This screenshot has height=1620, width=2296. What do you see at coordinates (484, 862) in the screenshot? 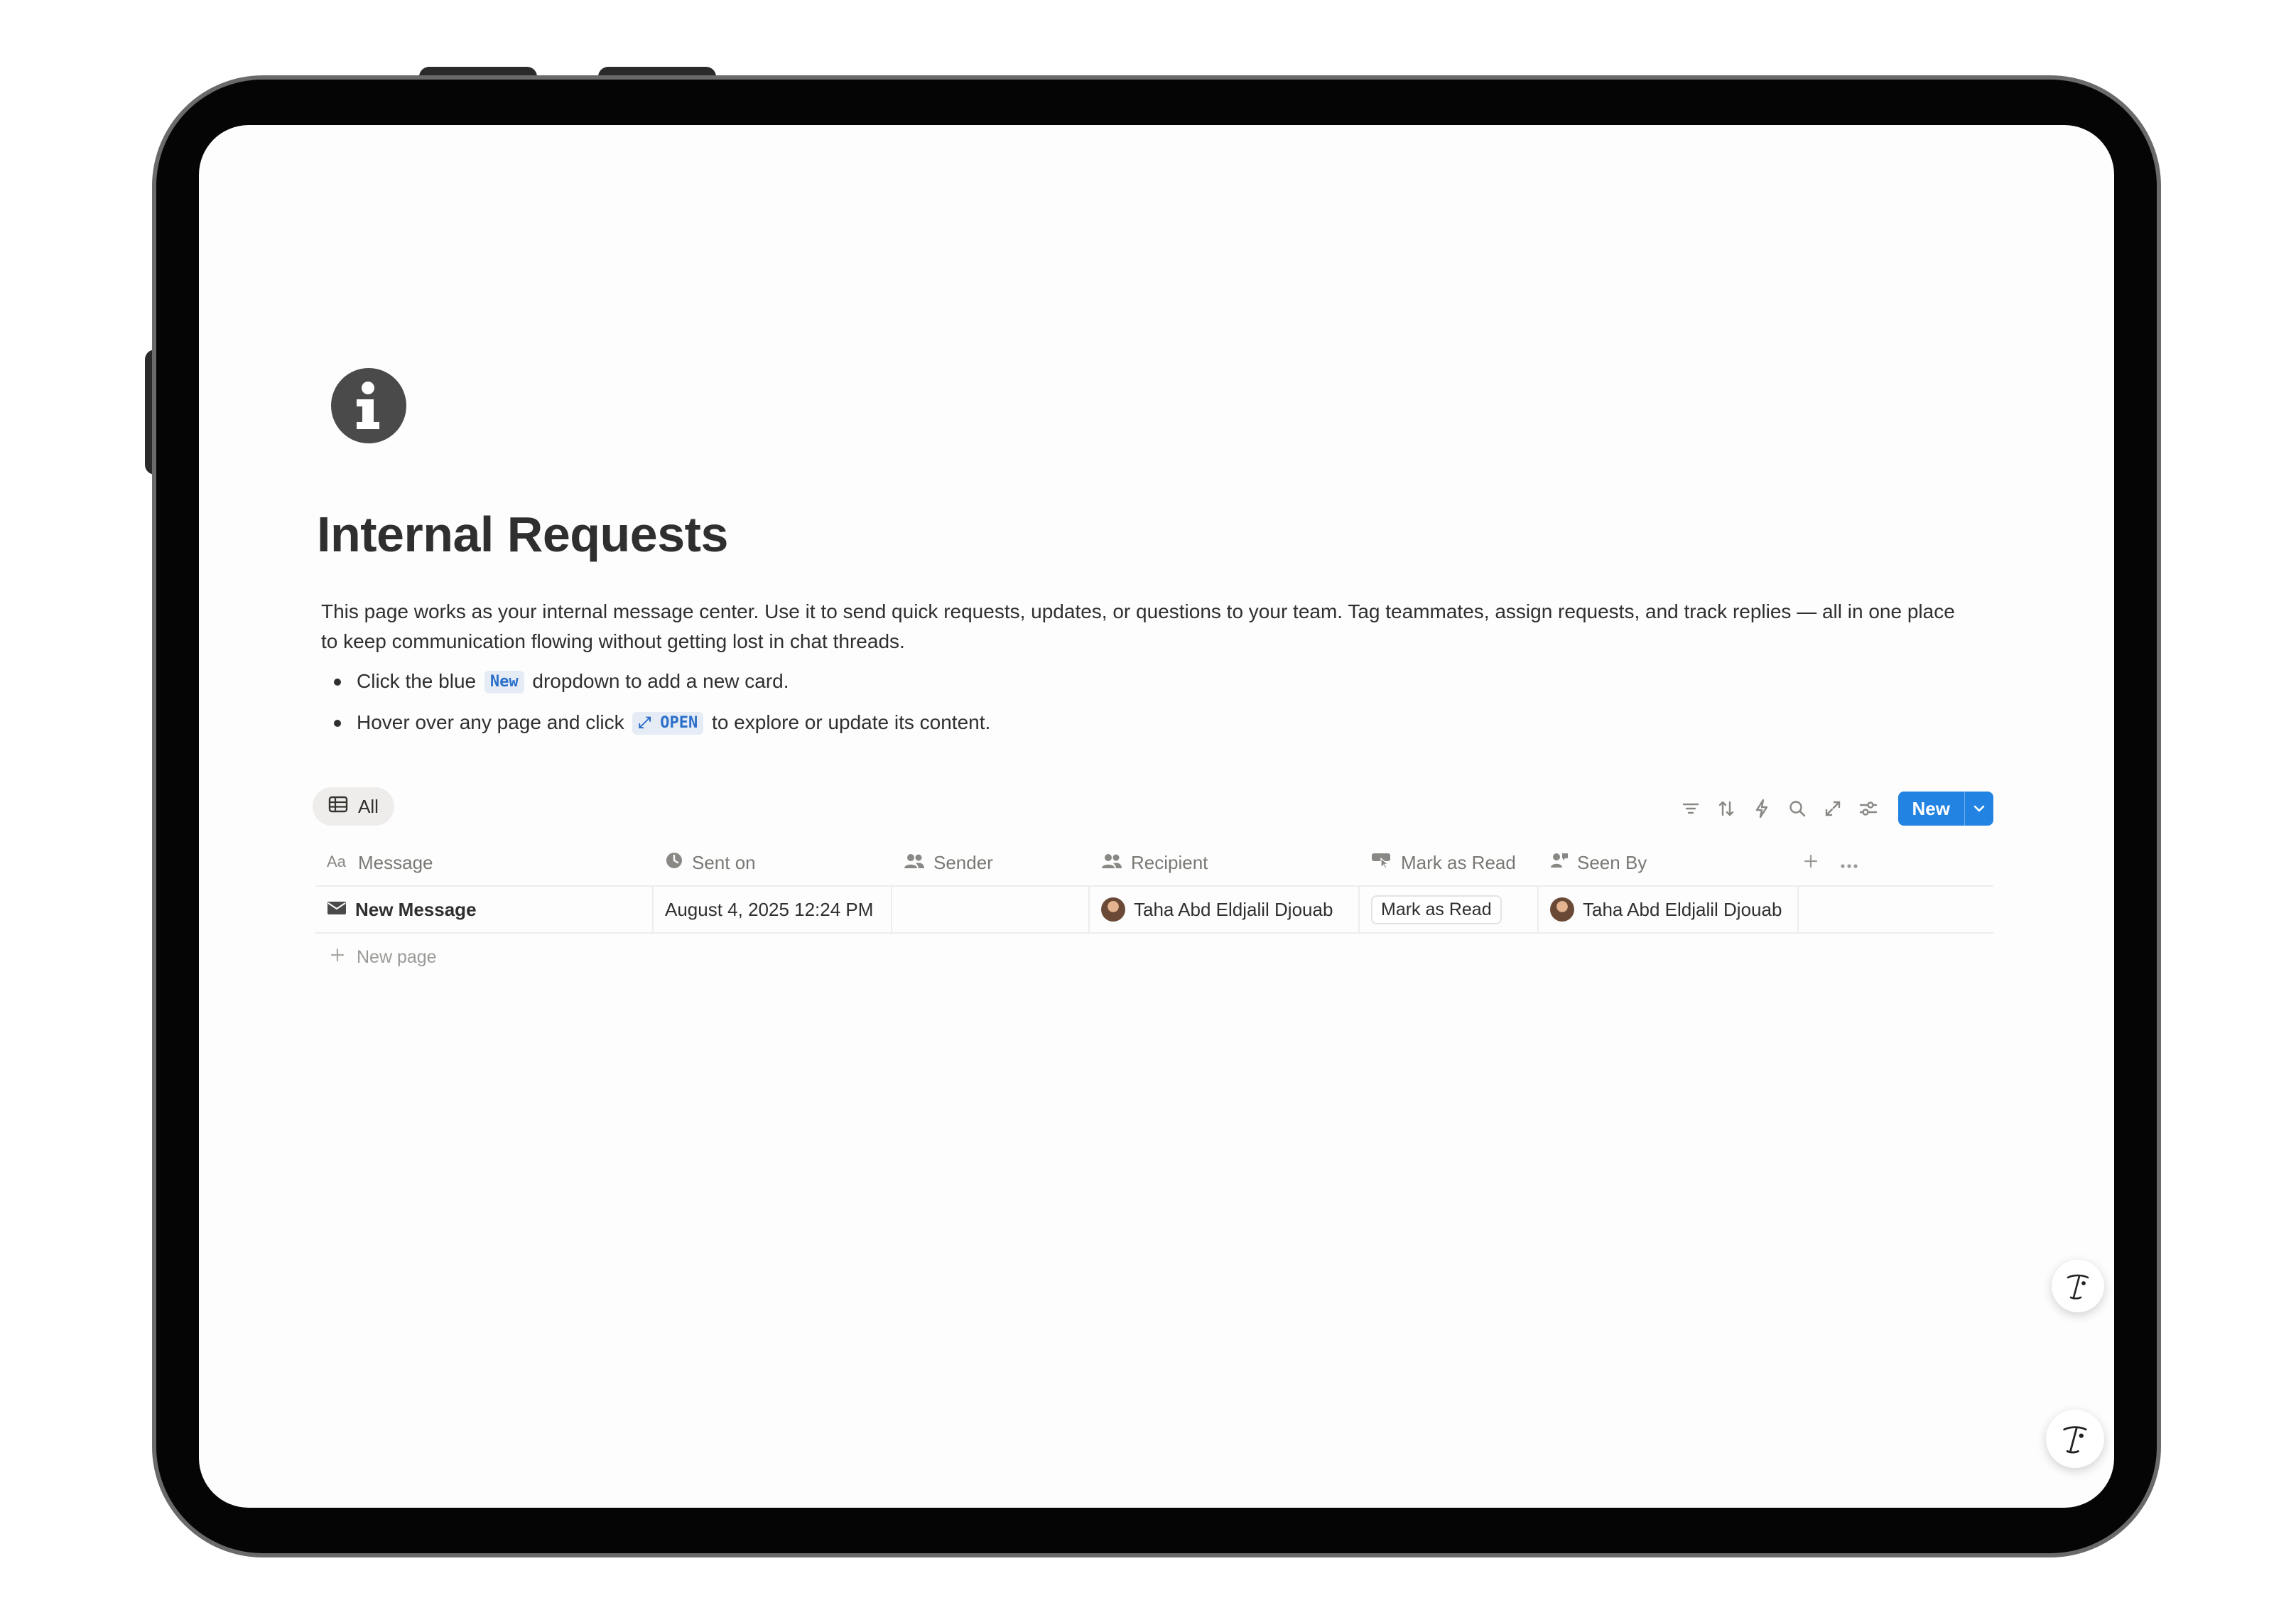
I see `column-header-message: Aa Message` at bounding box center [484, 862].